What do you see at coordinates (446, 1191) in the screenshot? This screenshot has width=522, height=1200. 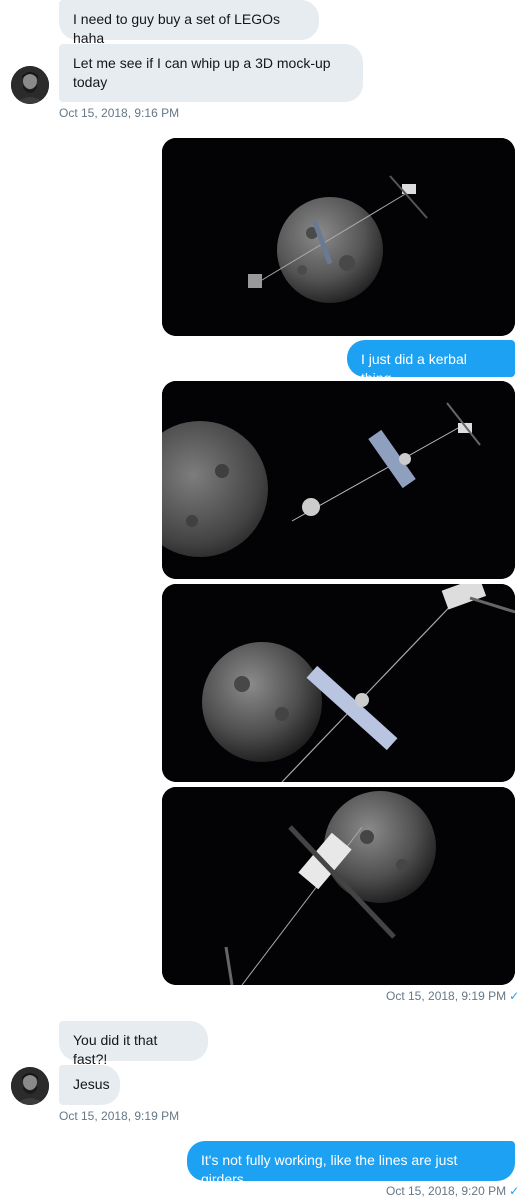 I see `timestamp-text: Oct 15, 2018, 9:20 PM` at bounding box center [446, 1191].